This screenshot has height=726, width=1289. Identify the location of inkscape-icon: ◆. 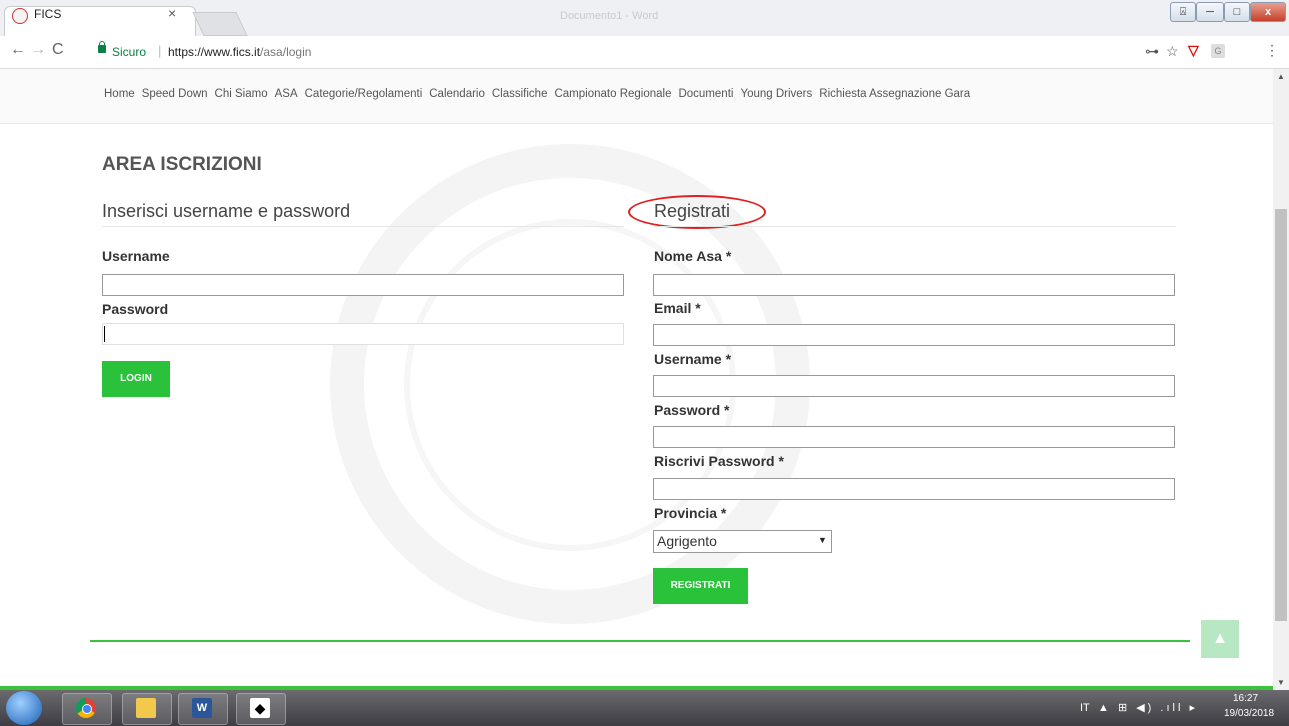
(260, 708).